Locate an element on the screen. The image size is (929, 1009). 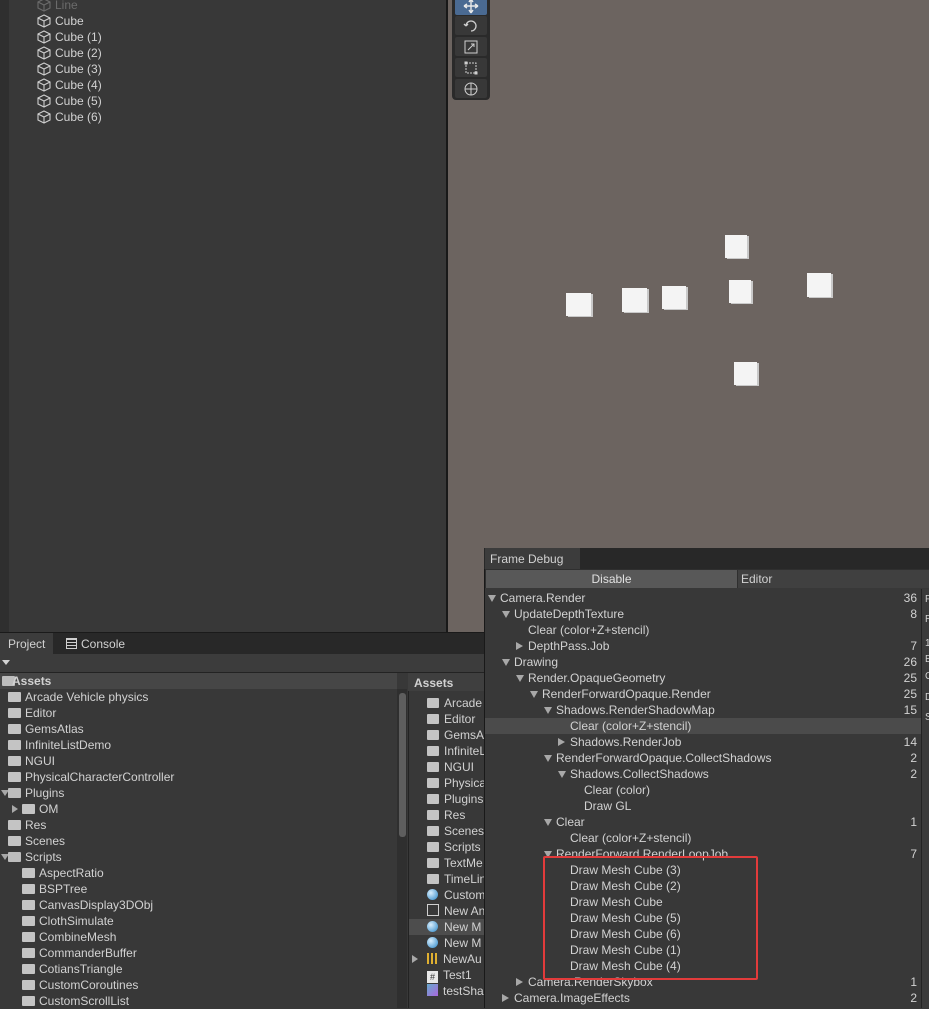
tree-folder-row: CustomScrollList is located at coordinates (75, 1001).